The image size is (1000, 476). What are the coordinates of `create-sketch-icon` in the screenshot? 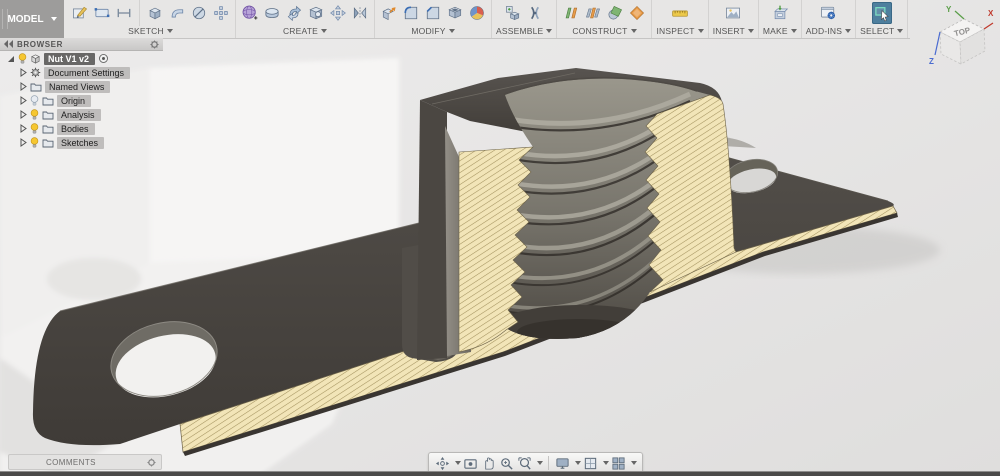 It's located at (80, 13).